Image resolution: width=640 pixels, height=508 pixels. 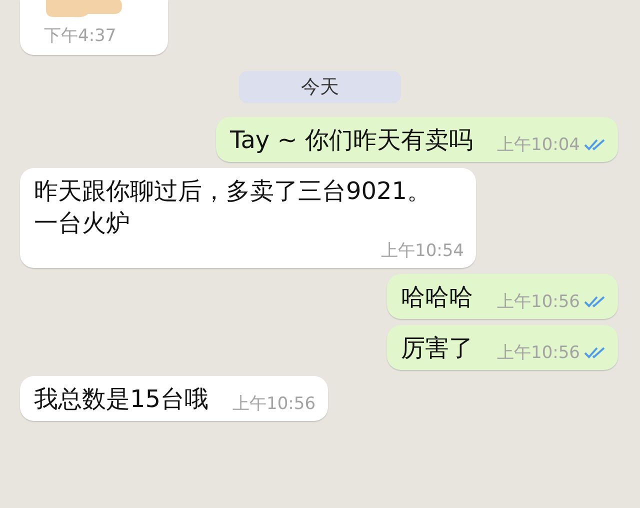 What do you see at coordinates (233, 207) in the screenshot?
I see `message-text: 昨天跟你聊过后，多卖了三台9021。一台火炉` at bounding box center [233, 207].